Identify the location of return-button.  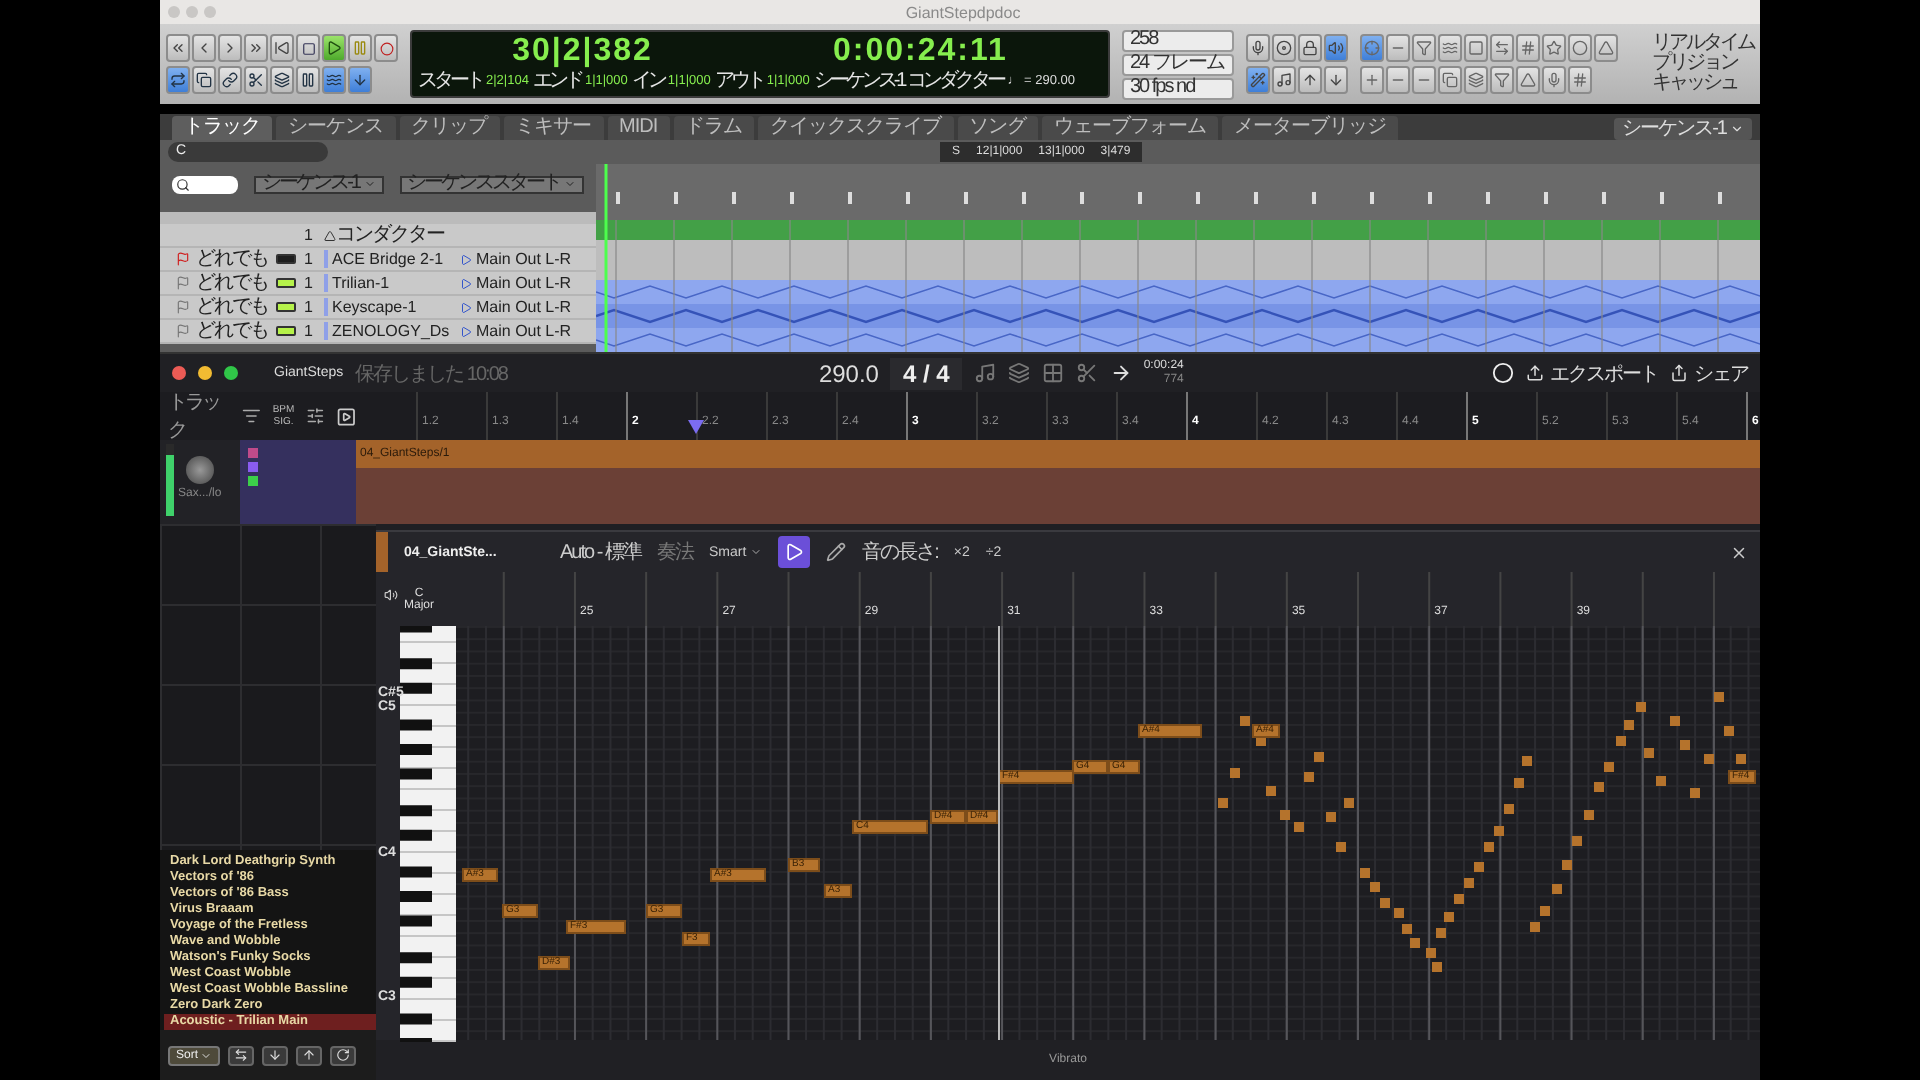
(282, 48).